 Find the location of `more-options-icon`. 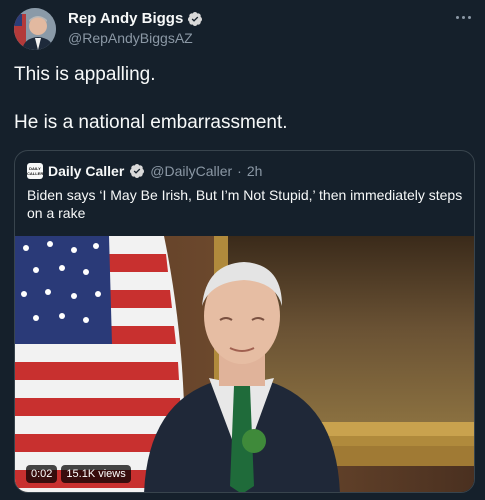

more-options-icon is located at coordinates (463, 17).